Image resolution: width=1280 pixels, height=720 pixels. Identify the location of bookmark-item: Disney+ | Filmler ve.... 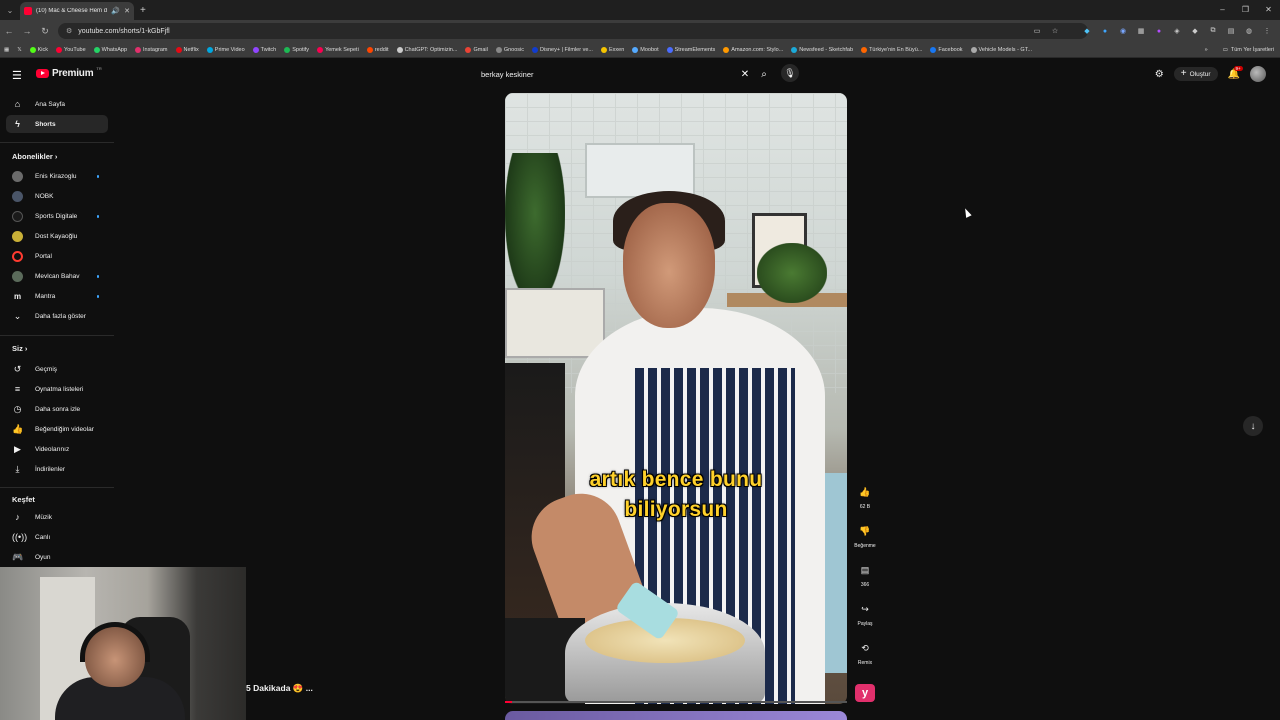
(562, 49).